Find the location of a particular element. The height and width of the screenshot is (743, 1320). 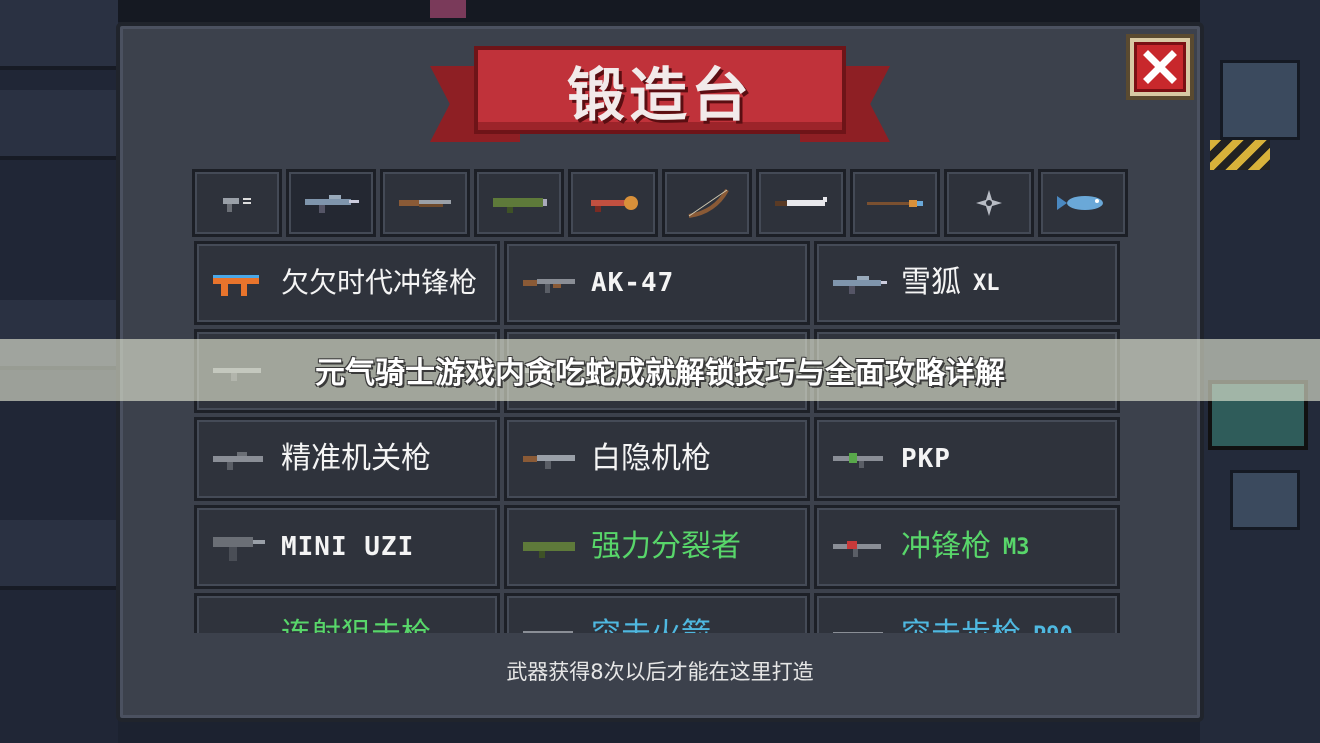

shotgun-icon is located at coordinates (425, 203).